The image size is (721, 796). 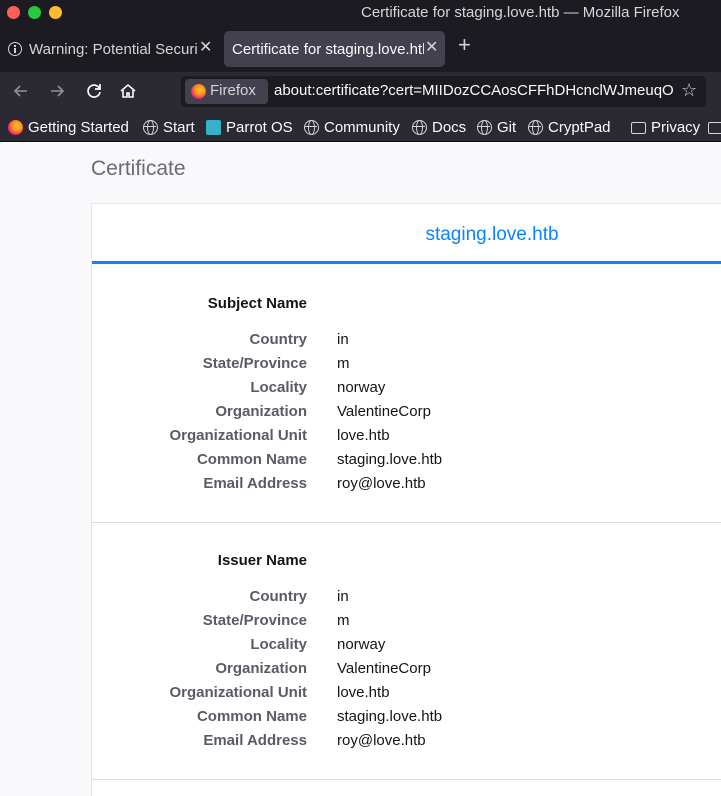 I want to click on bookmark-folder-overflow, so click(x=714, y=127).